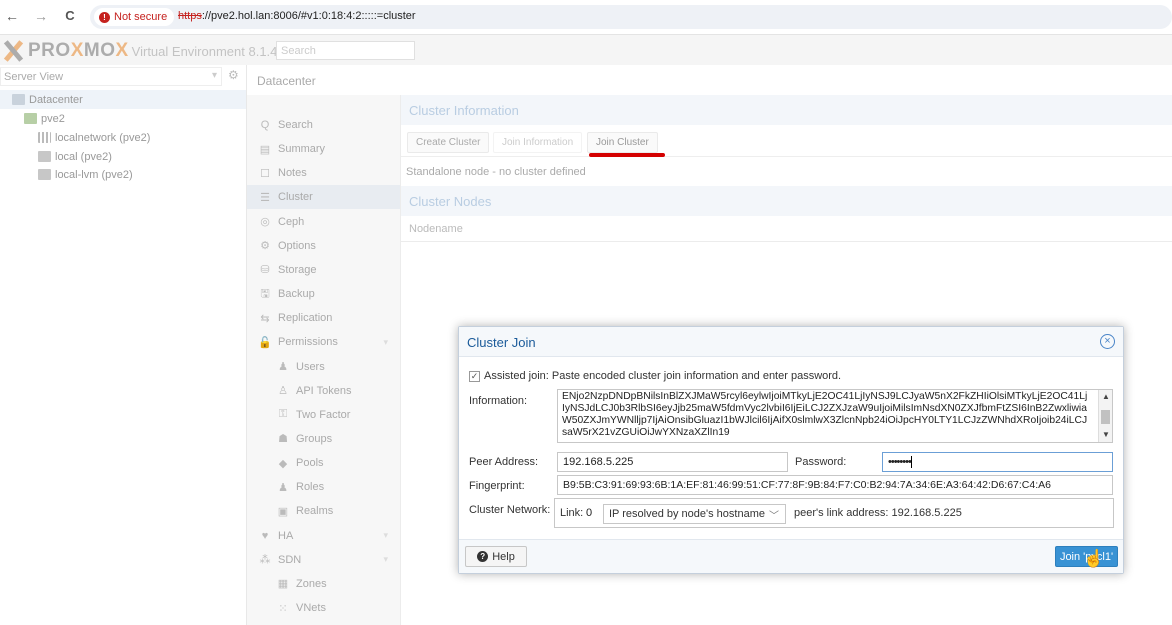 Image resolution: width=1172 pixels, height=625 pixels. What do you see at coordinates (265, 318) in the screenshot?
I see `menu-icon: ⇆` at bounding box center [265, 318].